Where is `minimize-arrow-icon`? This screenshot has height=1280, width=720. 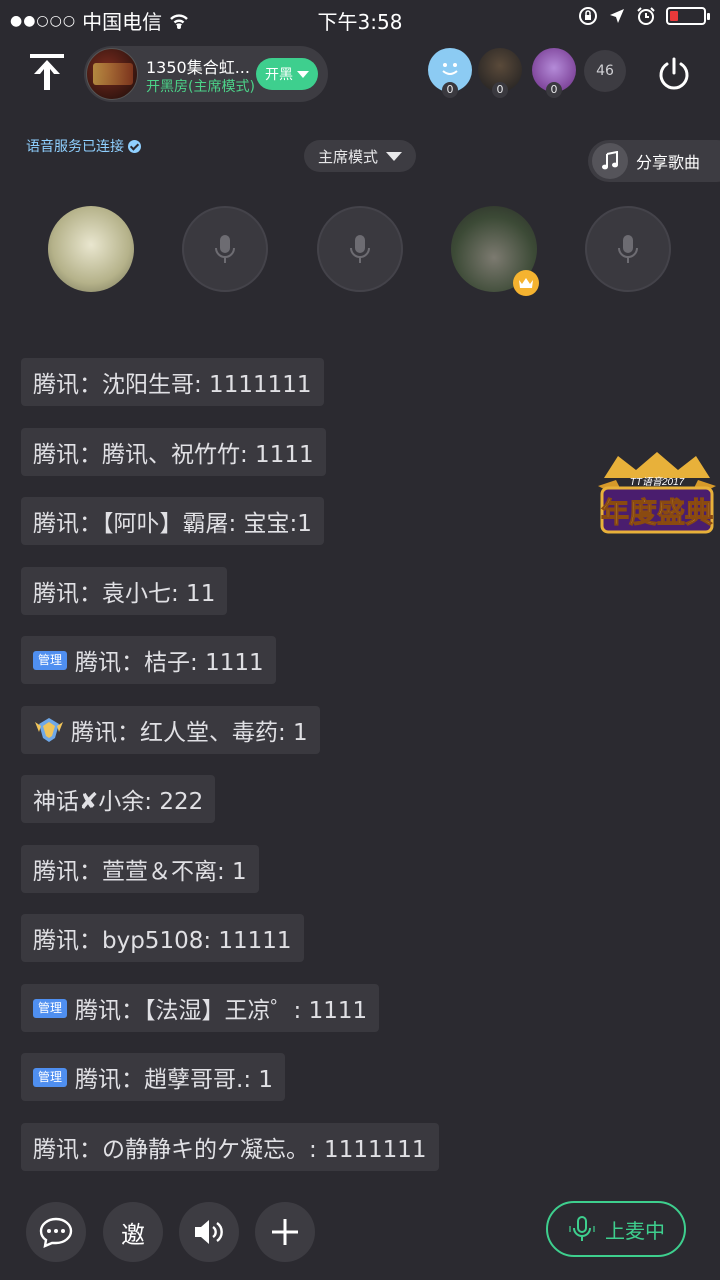 minimize-arrow-icon is located at coordinates (47, 73).